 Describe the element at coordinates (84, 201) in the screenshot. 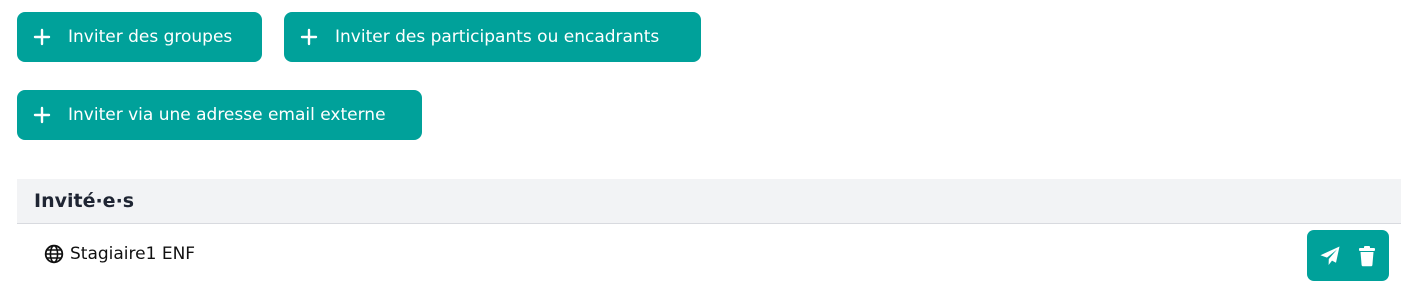

I see `invitees-header-title: Invité·e·s` at that location.